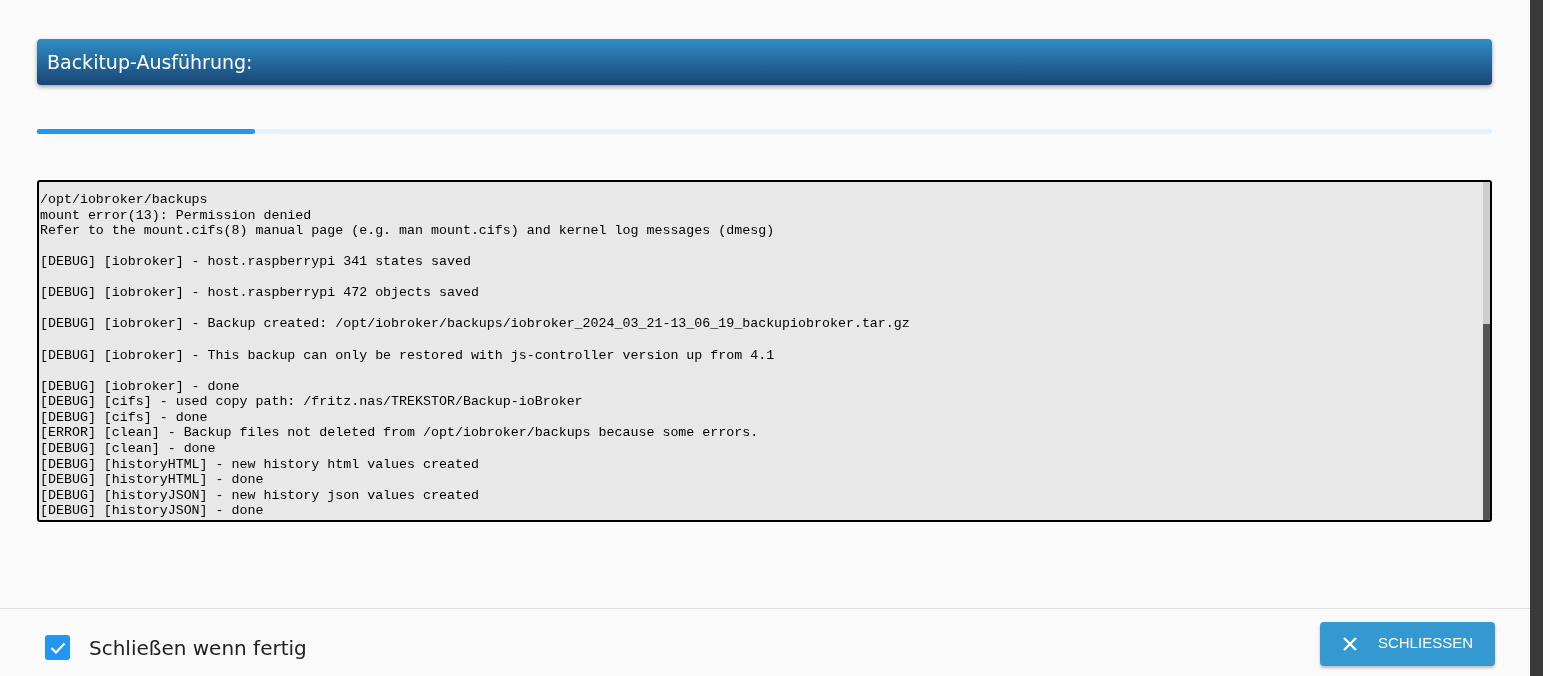 Image resolution: width=1543 pixels, height=676 pixels. Describe the element at coordinates (124, 417) in the screenshot. I see `log-line: [DEBUG] [cifs] - done` at that location.